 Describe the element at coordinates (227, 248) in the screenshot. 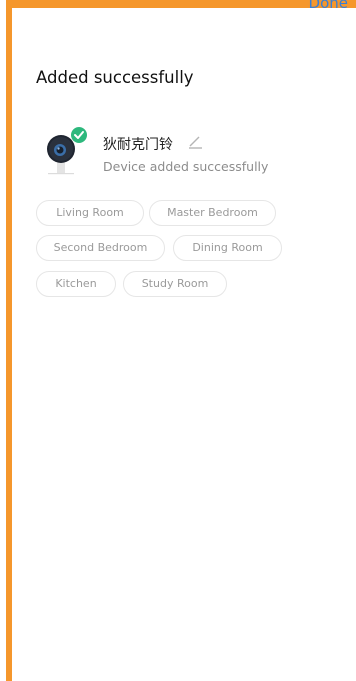

I see `room-chip-dining-room: Dining Room` at that location.